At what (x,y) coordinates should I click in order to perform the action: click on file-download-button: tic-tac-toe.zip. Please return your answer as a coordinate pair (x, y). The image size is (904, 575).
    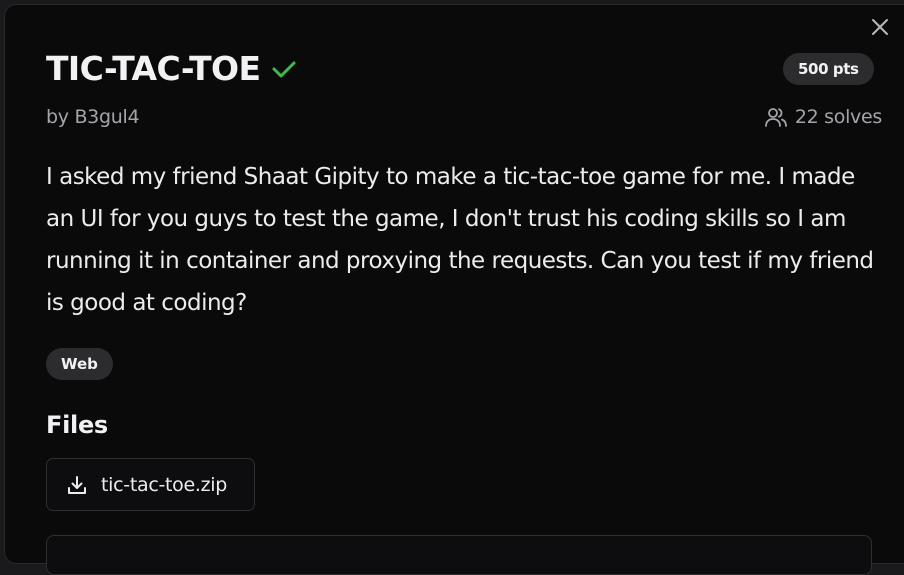
    Looking at the image, I should click on (150, 484).